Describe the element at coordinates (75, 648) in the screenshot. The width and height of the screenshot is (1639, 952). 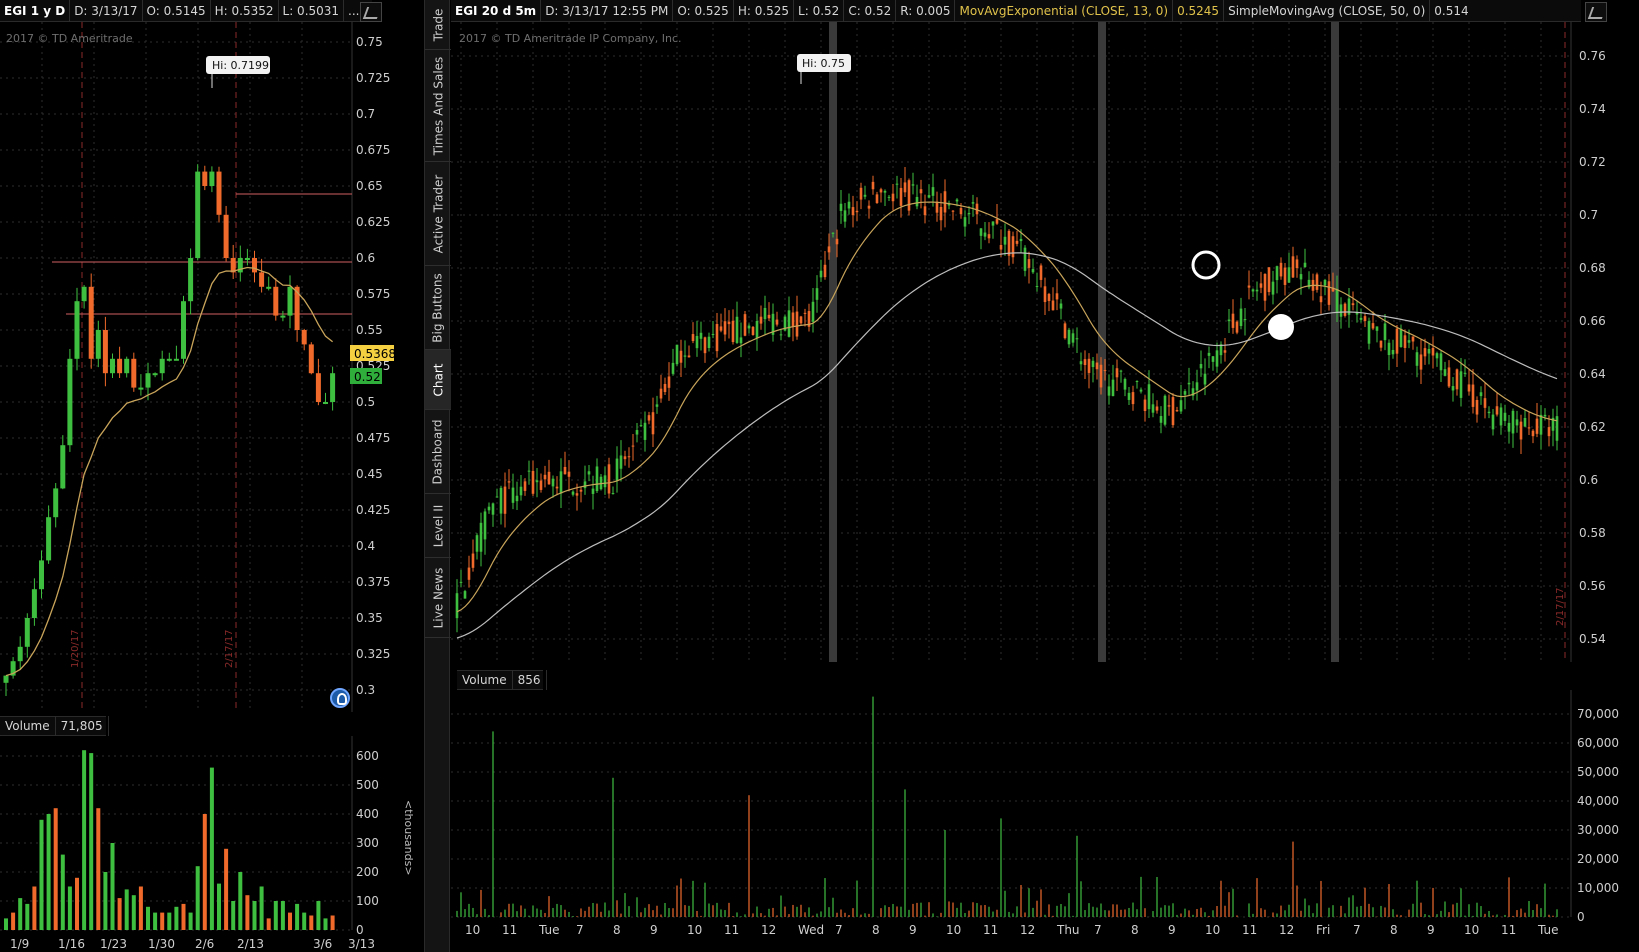
I see `daily-date-marker-label: 1/20/17` at that location.